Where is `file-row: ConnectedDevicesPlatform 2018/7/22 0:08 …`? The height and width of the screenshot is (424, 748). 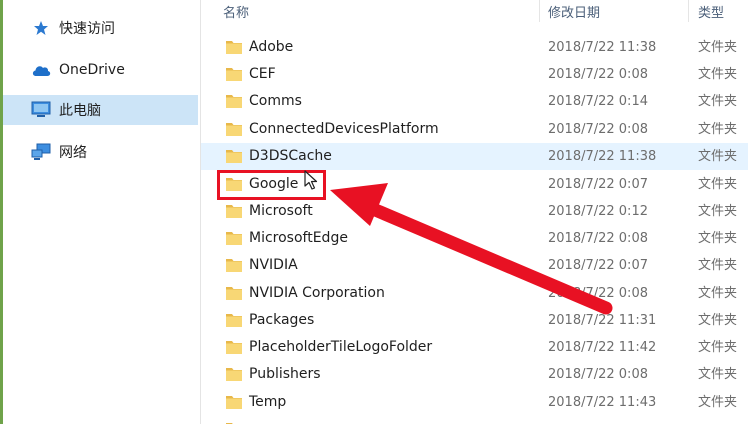 file-row: ConnectedDevicesPlatform 2018/7/22 0:08 … is located at coordinates (474, 129).